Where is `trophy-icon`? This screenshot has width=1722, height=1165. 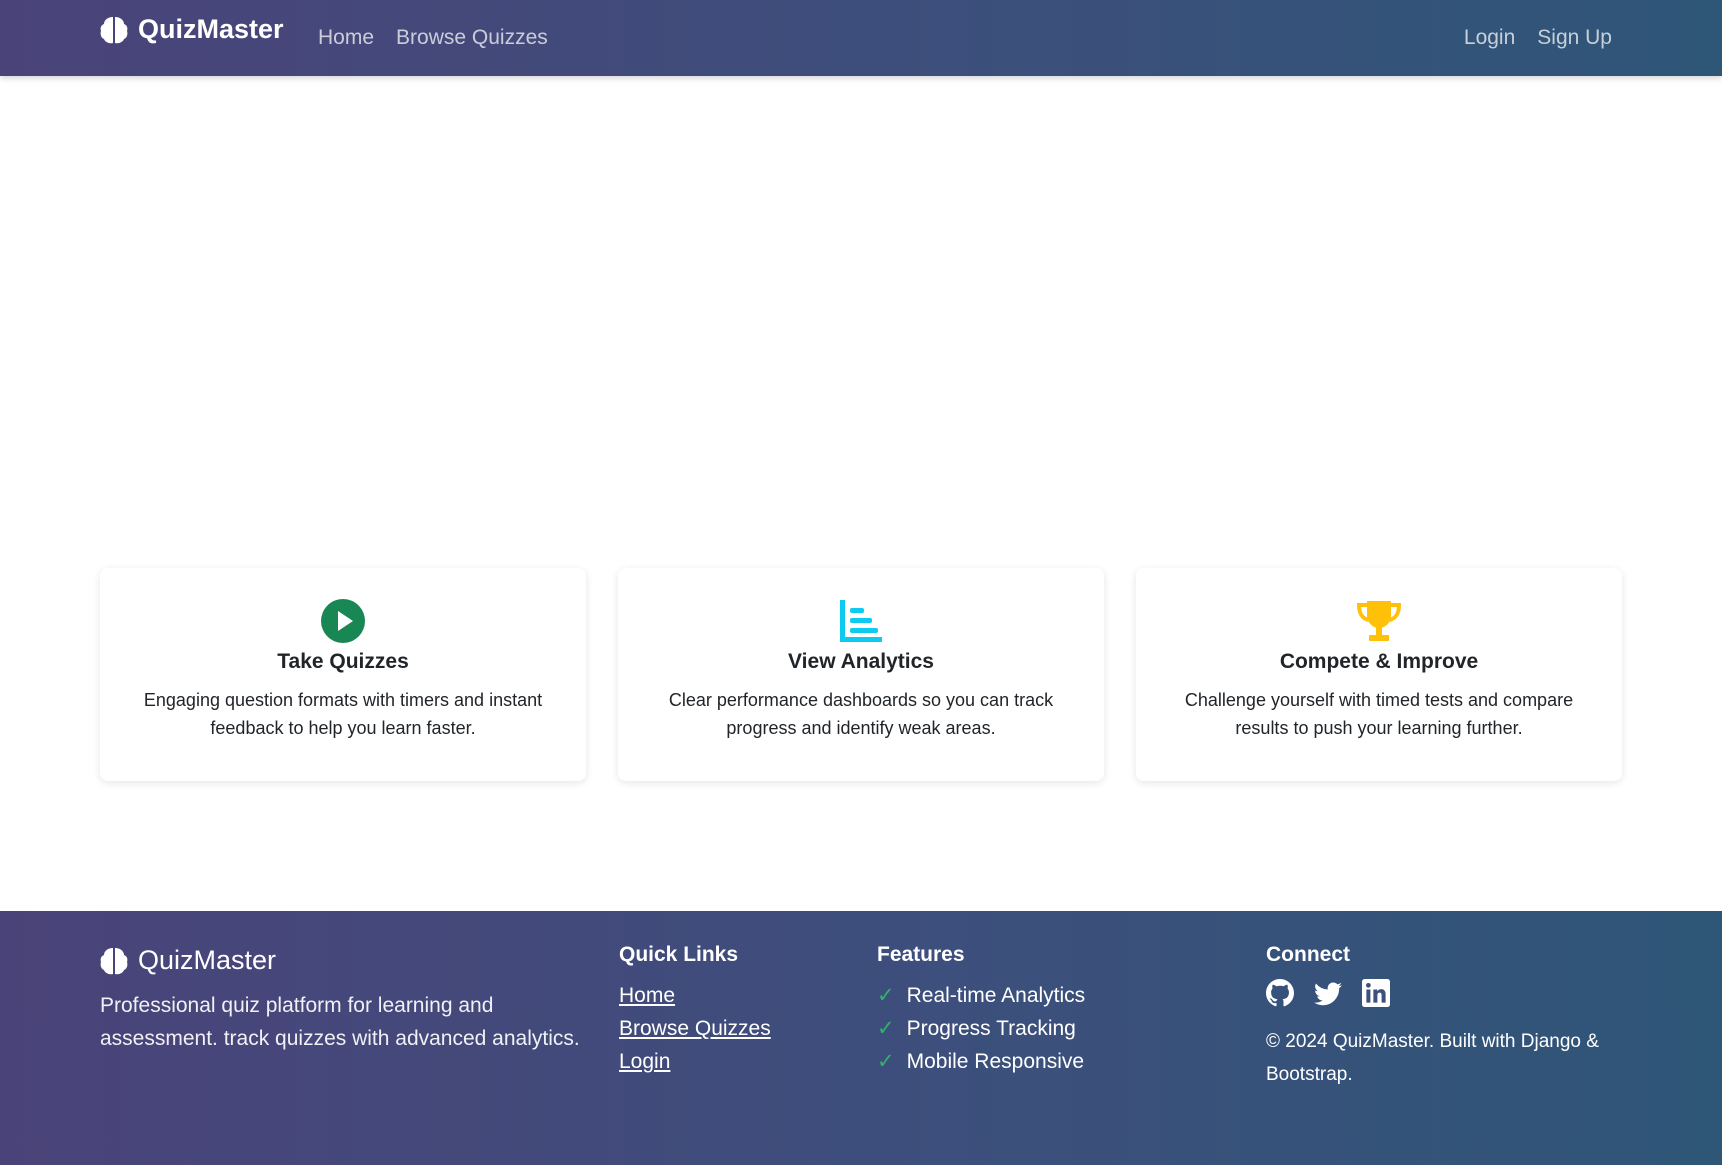
trophy-icon is located at coordinates (1379, 621).